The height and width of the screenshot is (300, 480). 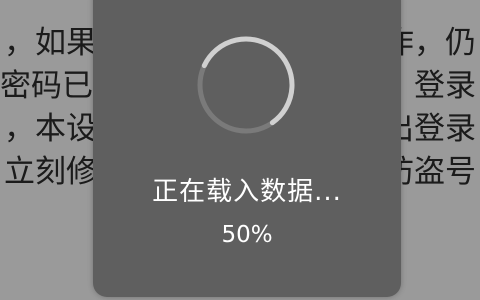 What do you see at coordinates (247, 235) in the screenshot?
I see `loading-percent: 50%` at bounding box center [247, 235].